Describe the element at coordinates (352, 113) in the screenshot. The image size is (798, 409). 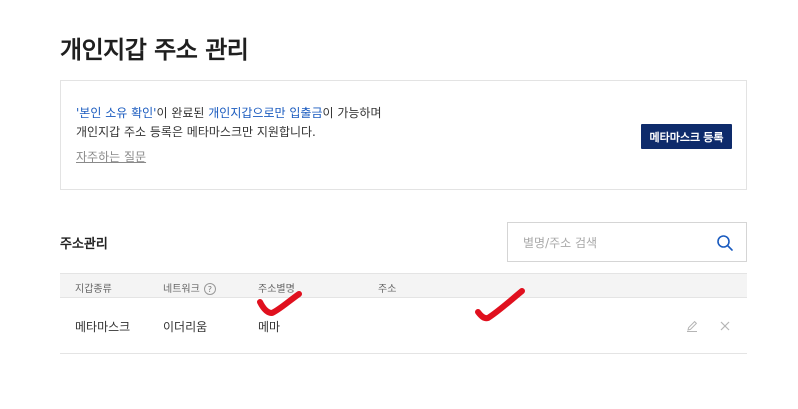
I see `notice-text-end: 이 가능하며` at that location.